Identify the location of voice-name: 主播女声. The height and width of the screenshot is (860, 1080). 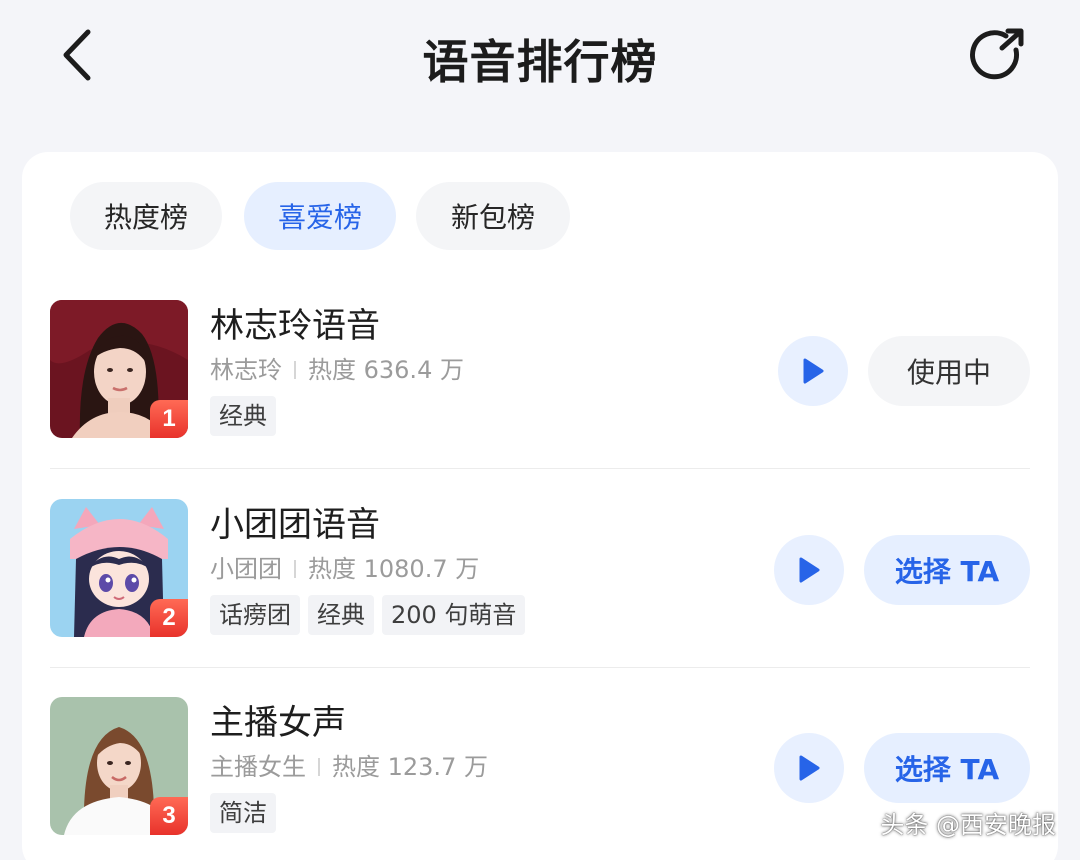
(278, 723).